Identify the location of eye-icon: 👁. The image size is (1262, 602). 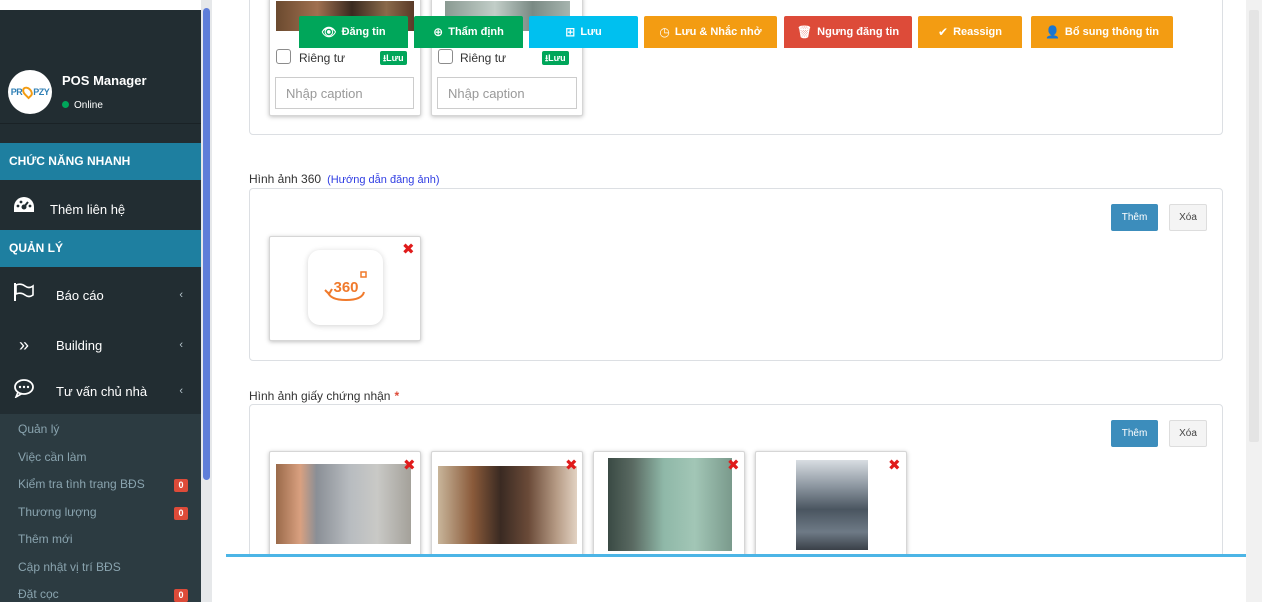
(329, 32).